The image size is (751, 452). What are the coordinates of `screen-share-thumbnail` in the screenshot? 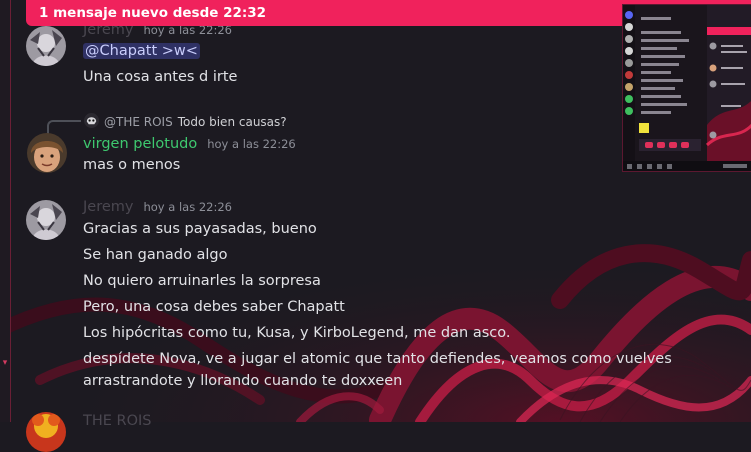 It's located at (686, 88).